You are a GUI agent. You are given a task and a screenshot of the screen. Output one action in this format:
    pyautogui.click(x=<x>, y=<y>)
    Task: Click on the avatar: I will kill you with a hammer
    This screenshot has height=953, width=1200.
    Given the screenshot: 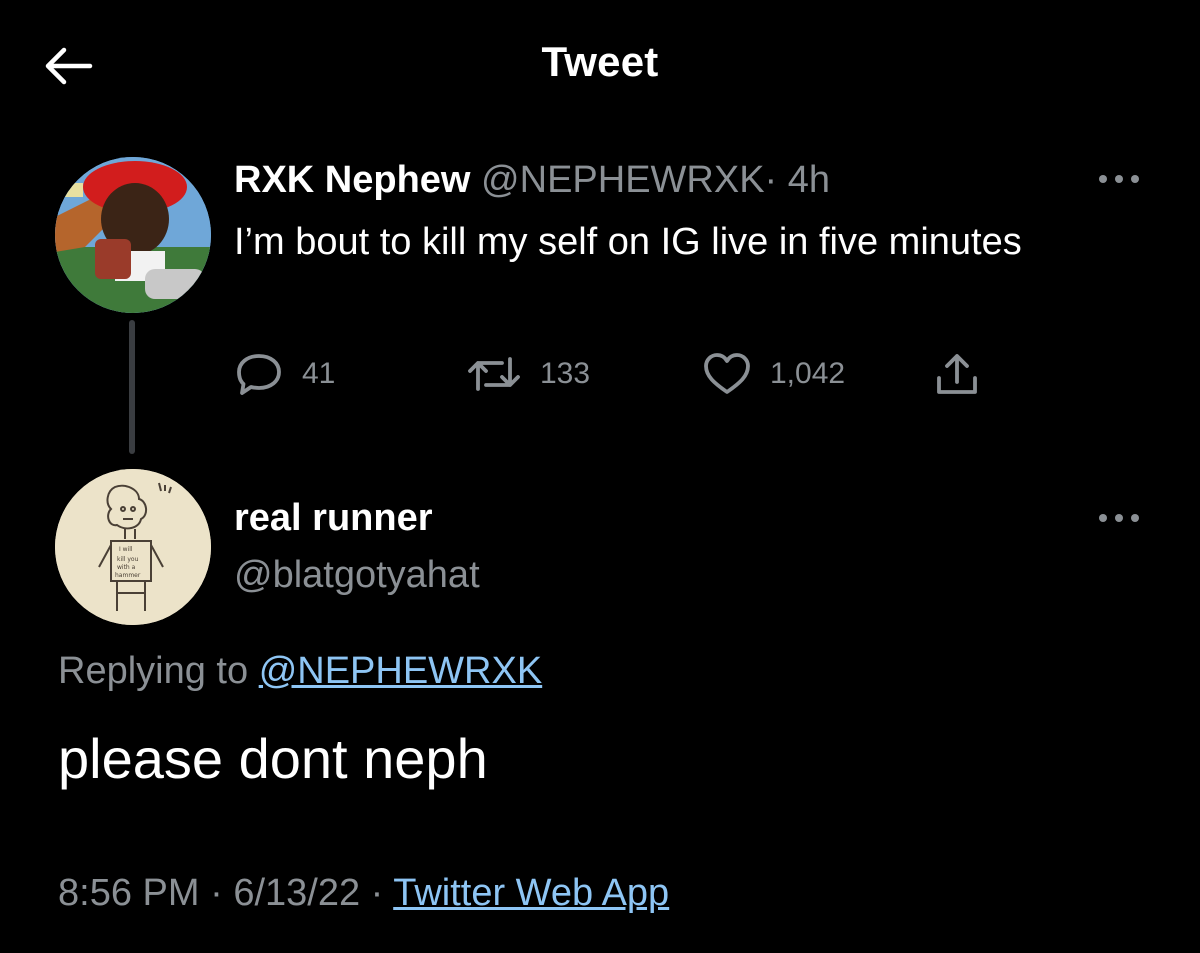 What is the action you would take?
    pyautogui.click(x=133, y=547)
    